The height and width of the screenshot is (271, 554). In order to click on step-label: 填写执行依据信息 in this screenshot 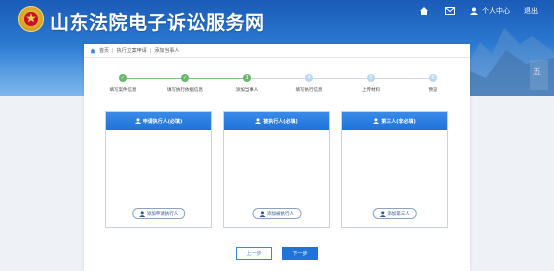, I will do `click(185, 90)`.